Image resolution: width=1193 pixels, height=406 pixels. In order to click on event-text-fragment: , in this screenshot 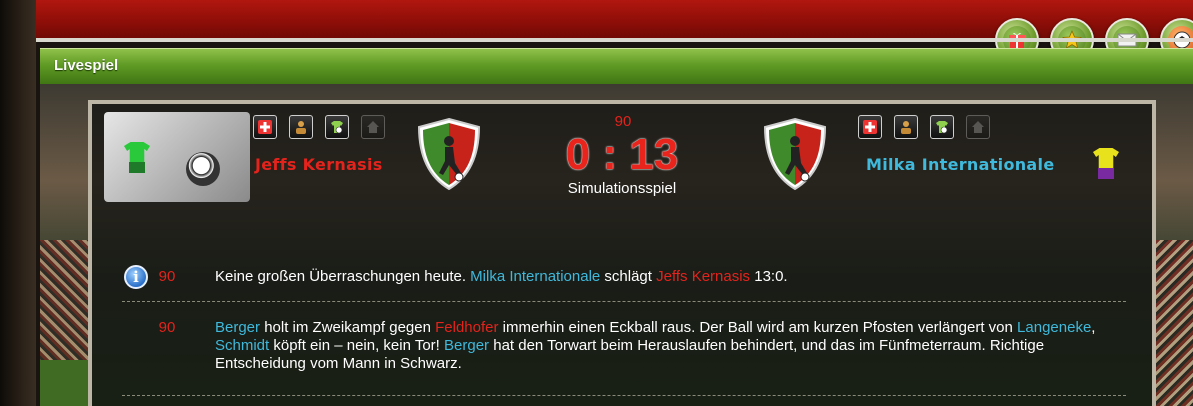, I will do `click(1093, 327)`.